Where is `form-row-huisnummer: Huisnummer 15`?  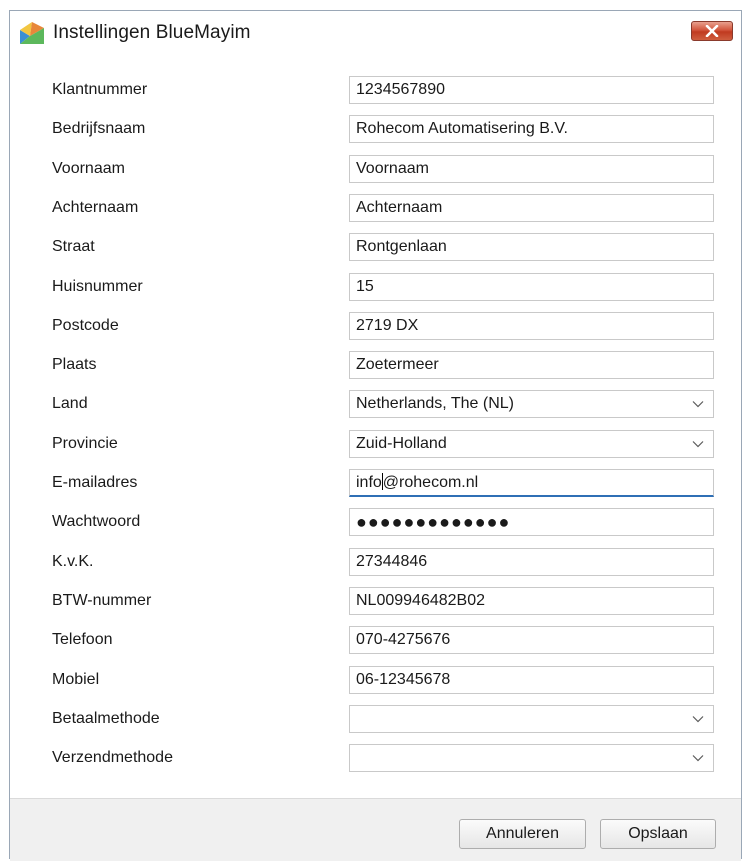 form-row-huisnummer: Huisnummer 15 is located at coordinates (375, 287).